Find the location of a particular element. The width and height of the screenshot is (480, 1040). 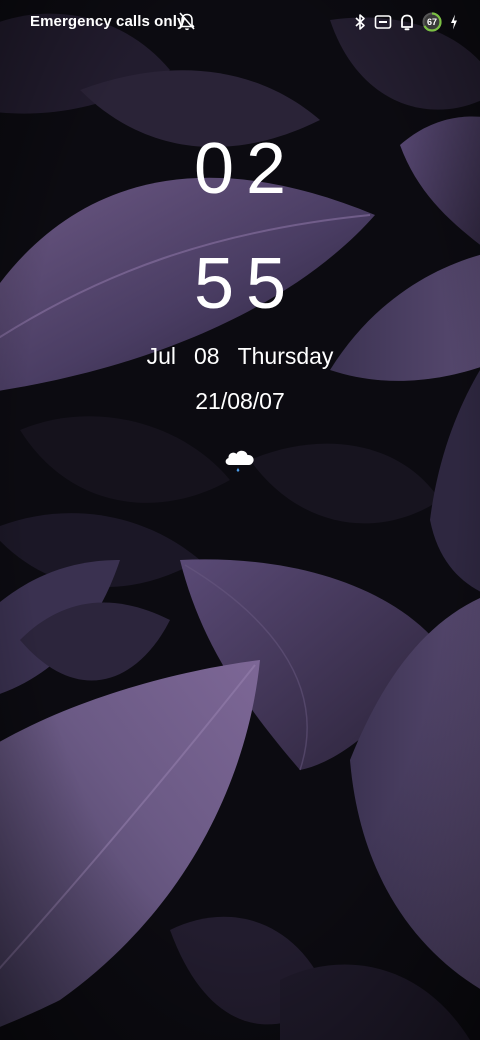

clock-minutes: 55 is located at coordinates (246, 284).